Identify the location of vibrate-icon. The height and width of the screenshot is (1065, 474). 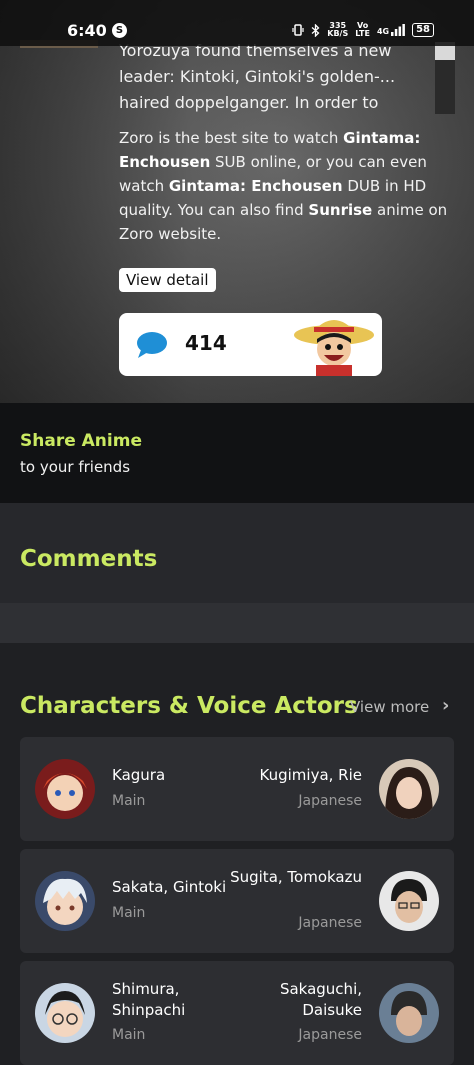
(298, 30).